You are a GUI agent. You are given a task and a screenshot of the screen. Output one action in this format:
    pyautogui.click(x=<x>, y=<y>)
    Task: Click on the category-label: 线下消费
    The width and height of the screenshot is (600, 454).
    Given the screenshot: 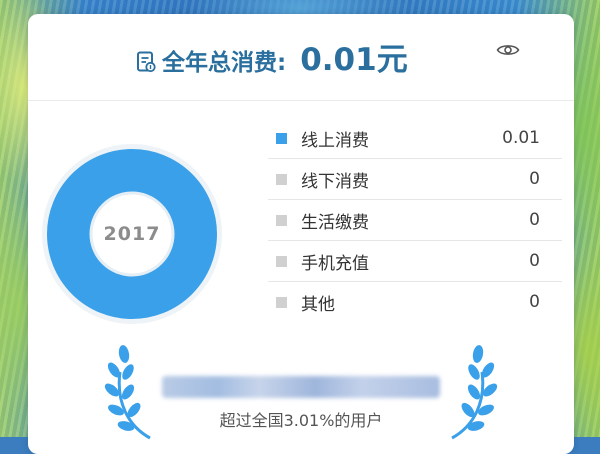 What is the action you would take?
    pyautogui.click(x=335, y=181)
    